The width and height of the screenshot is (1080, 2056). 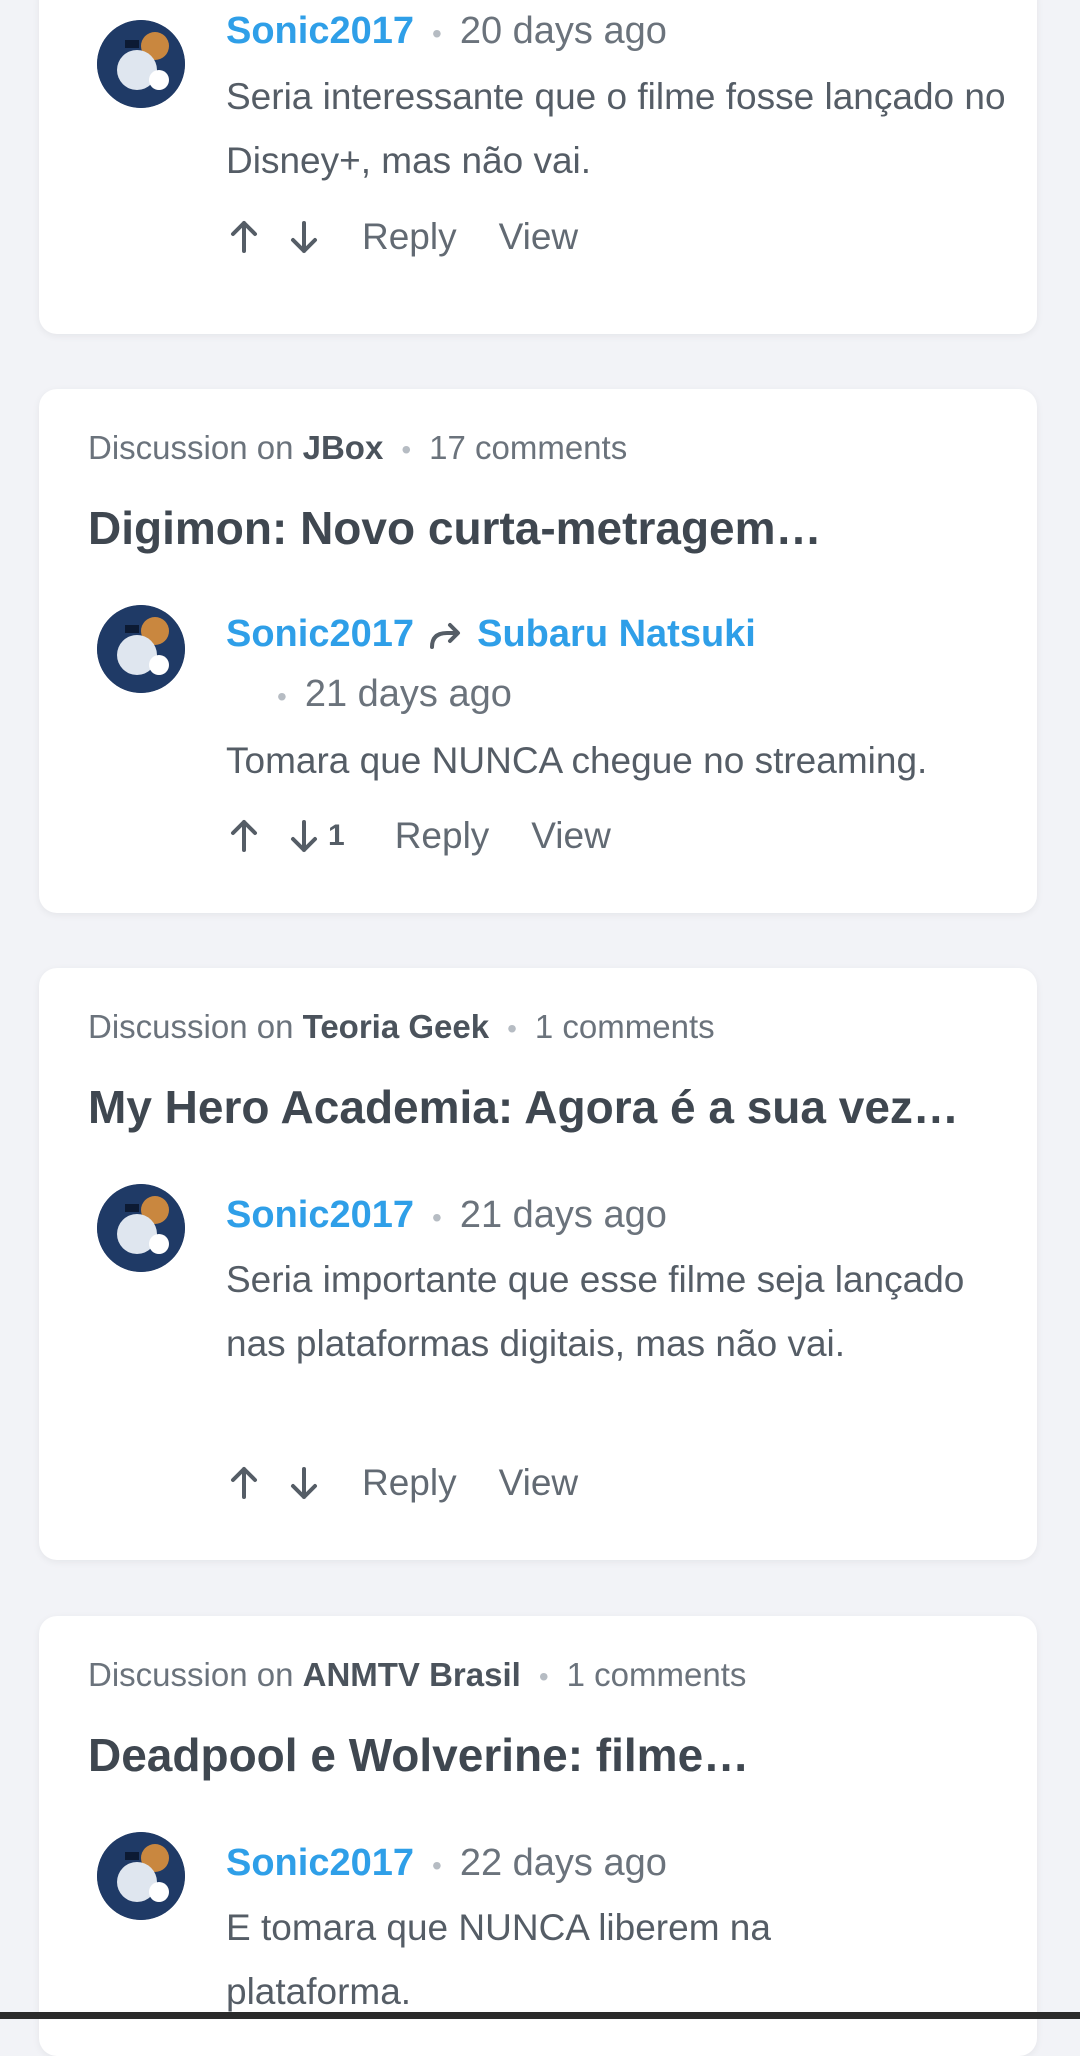 I want to click on discussion-meta: Discussion on Teoria Geek • 1 comments, so click(x=401, y=1026).